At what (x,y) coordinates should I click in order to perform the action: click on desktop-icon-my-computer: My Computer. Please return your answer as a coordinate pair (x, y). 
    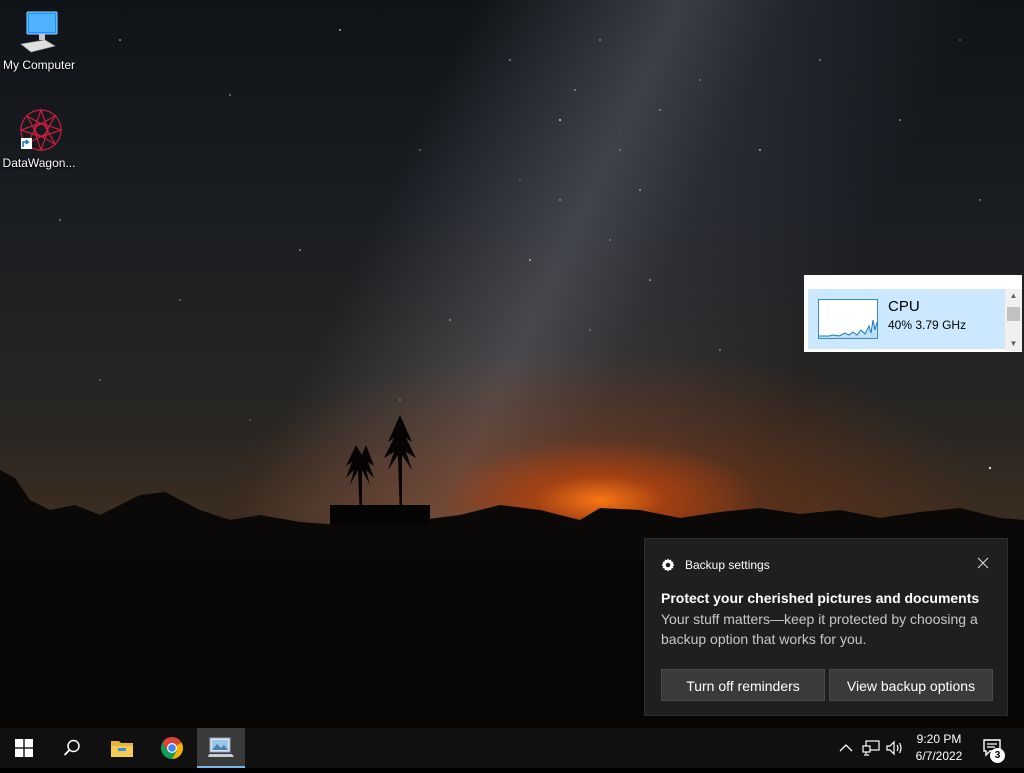
    Looking at the image, I should click on (39, 40).